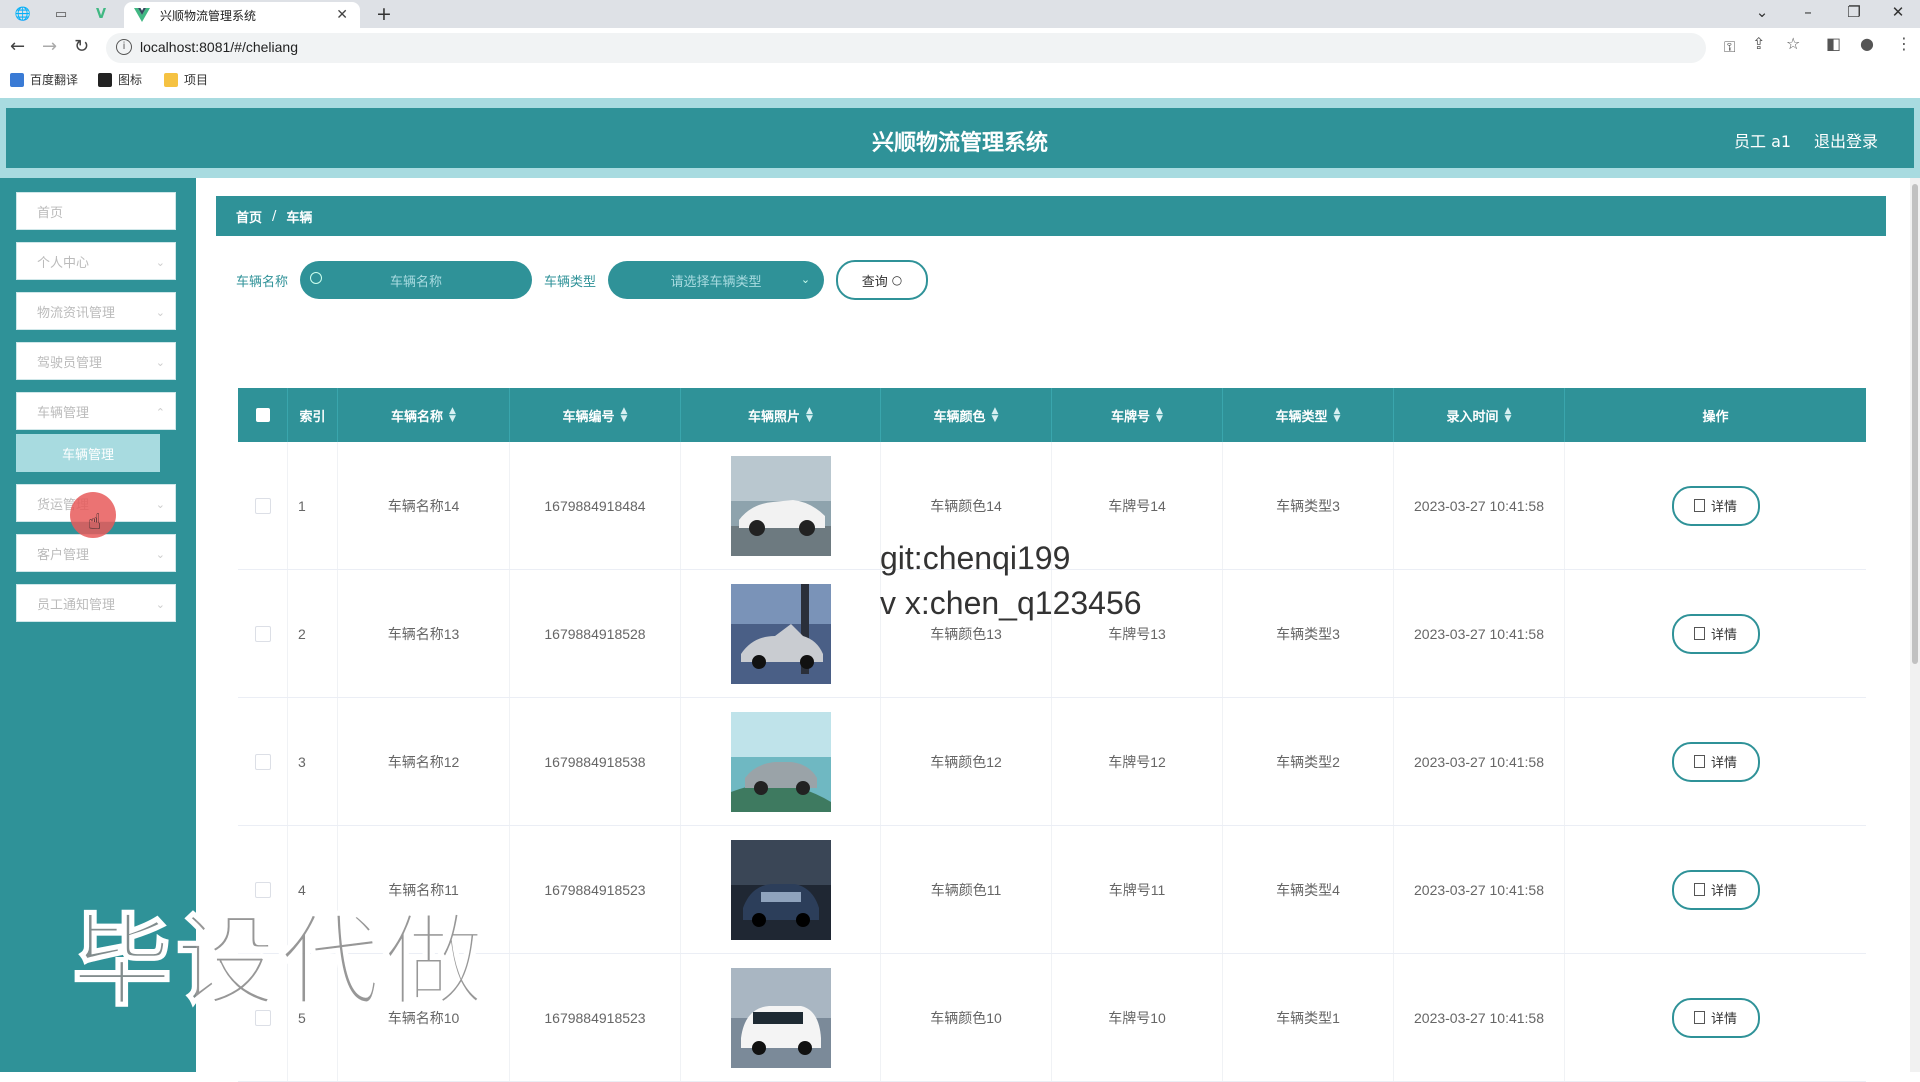  I want to click on vehicle-name-input: 车辆名称, so click(416, 280).